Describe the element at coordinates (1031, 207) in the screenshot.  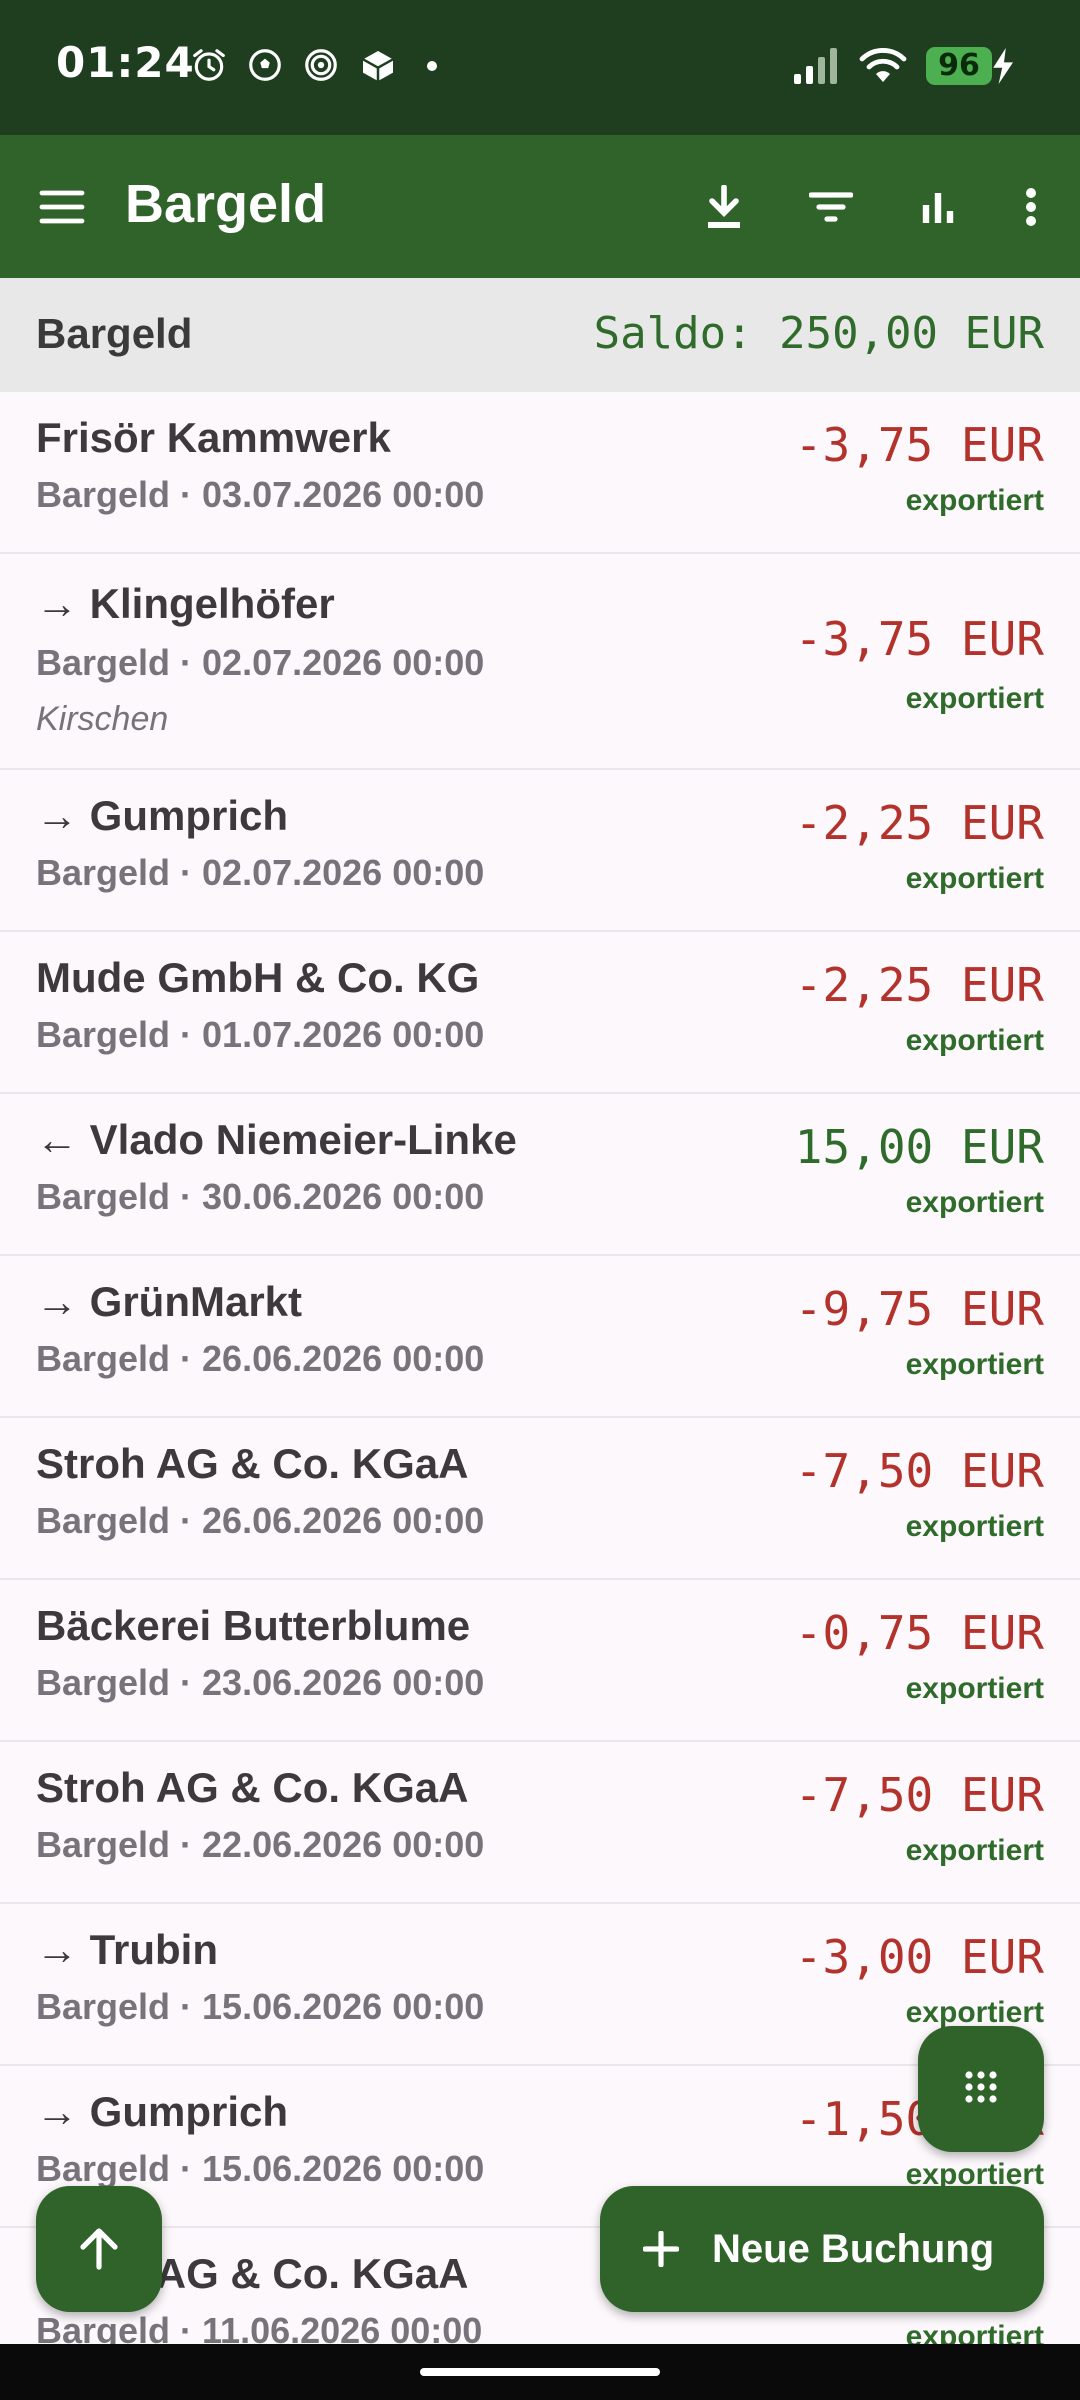
I see `more-vert-icon` at that location.